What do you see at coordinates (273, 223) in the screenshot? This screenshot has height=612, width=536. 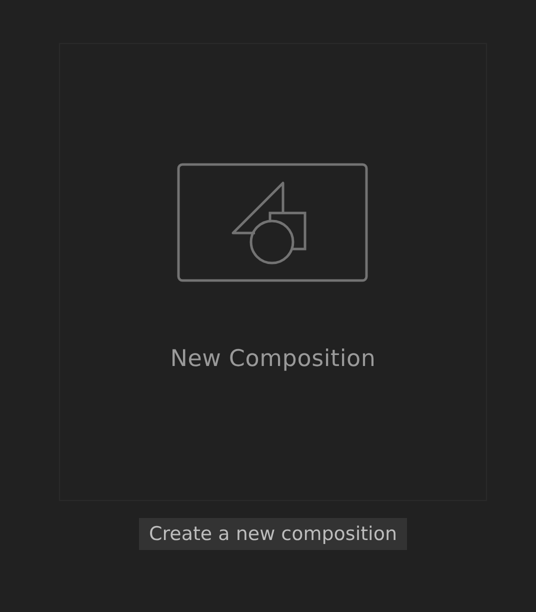 I see `shapes-icon` at bounding box center [273, 223].